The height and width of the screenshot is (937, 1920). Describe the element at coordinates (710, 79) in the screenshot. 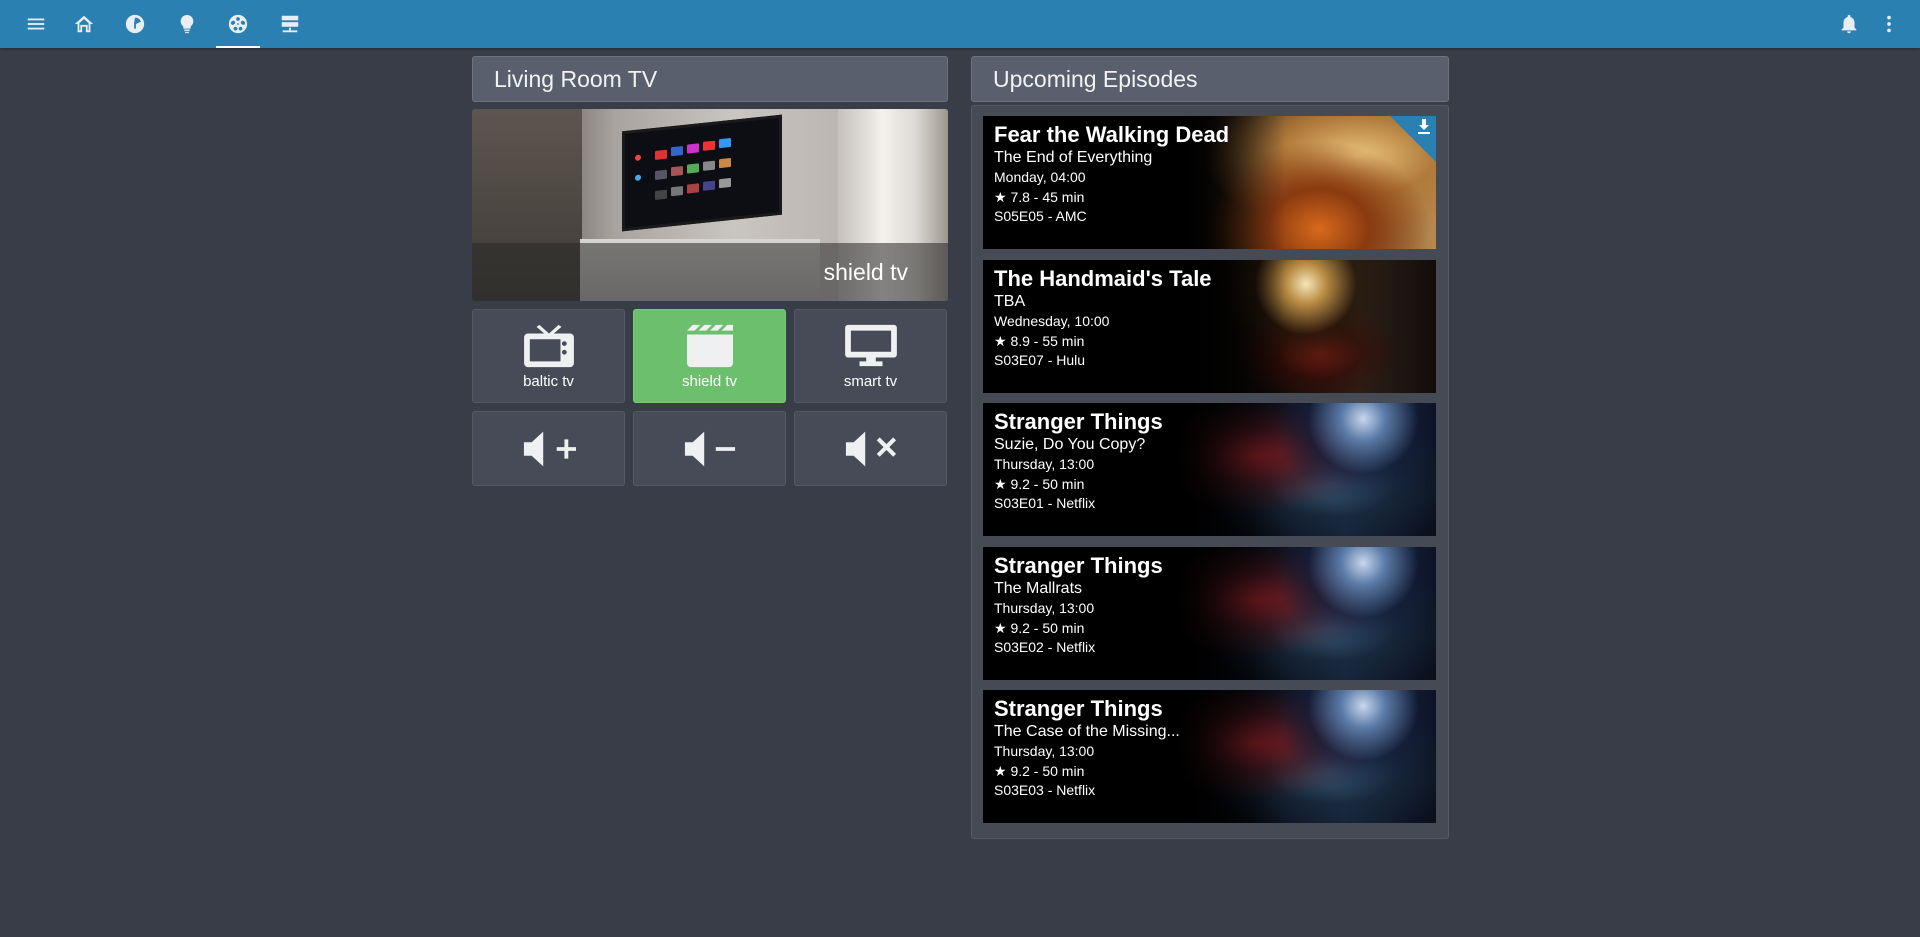

I see `living-room-card-title: Living Room TV` at that location.